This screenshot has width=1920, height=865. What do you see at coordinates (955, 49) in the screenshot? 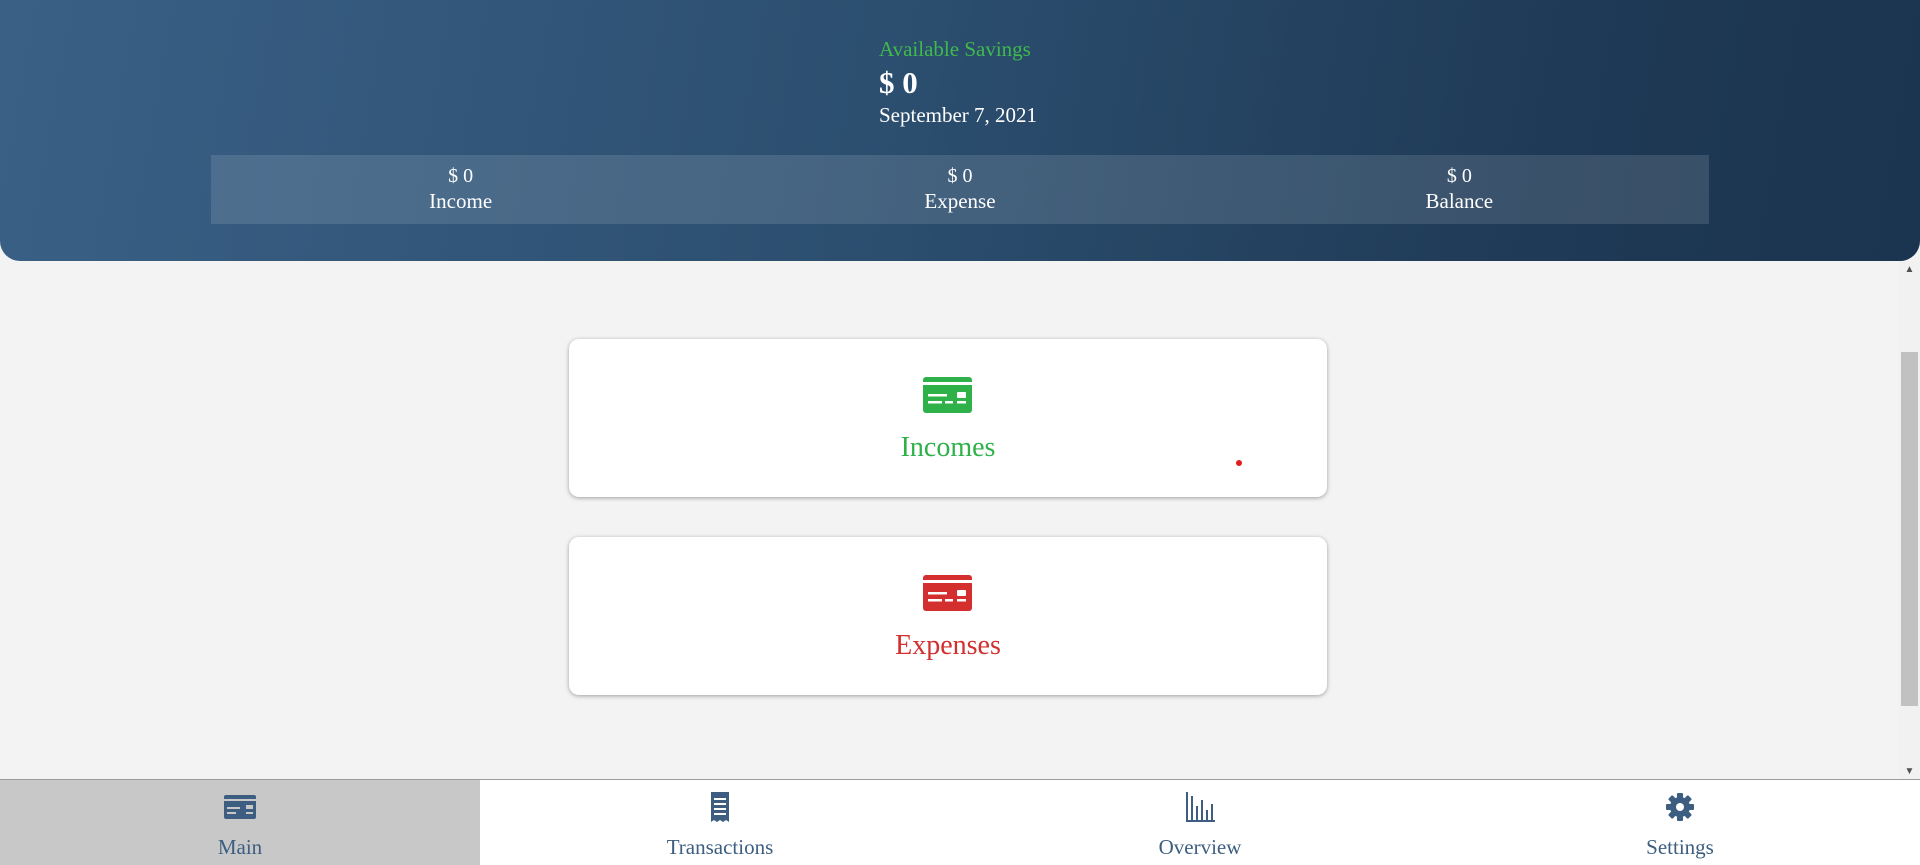
I see `available-savings-label: Available Savings` at bounding box center [955, 49].